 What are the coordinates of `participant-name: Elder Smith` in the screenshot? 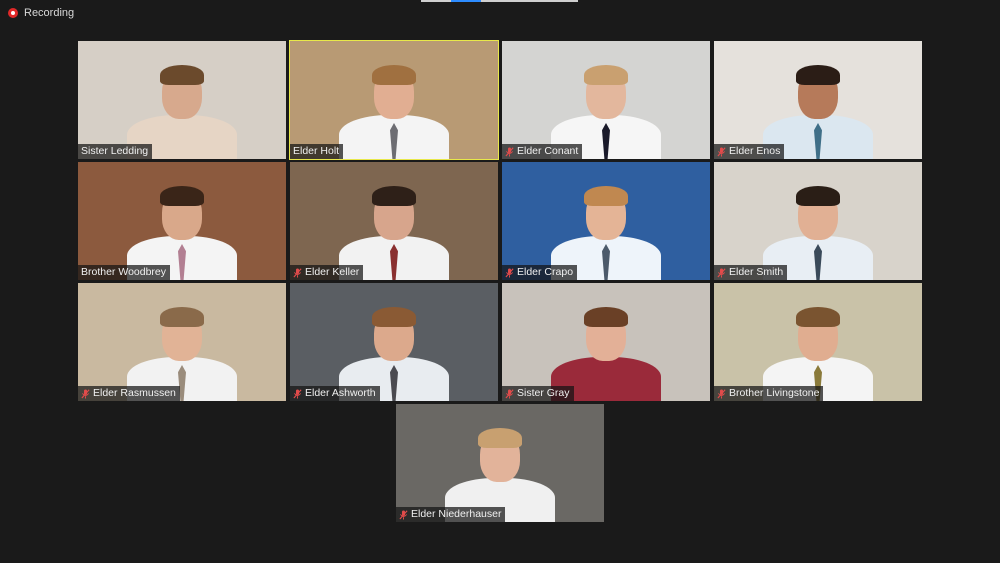 It's located at (756, 272).